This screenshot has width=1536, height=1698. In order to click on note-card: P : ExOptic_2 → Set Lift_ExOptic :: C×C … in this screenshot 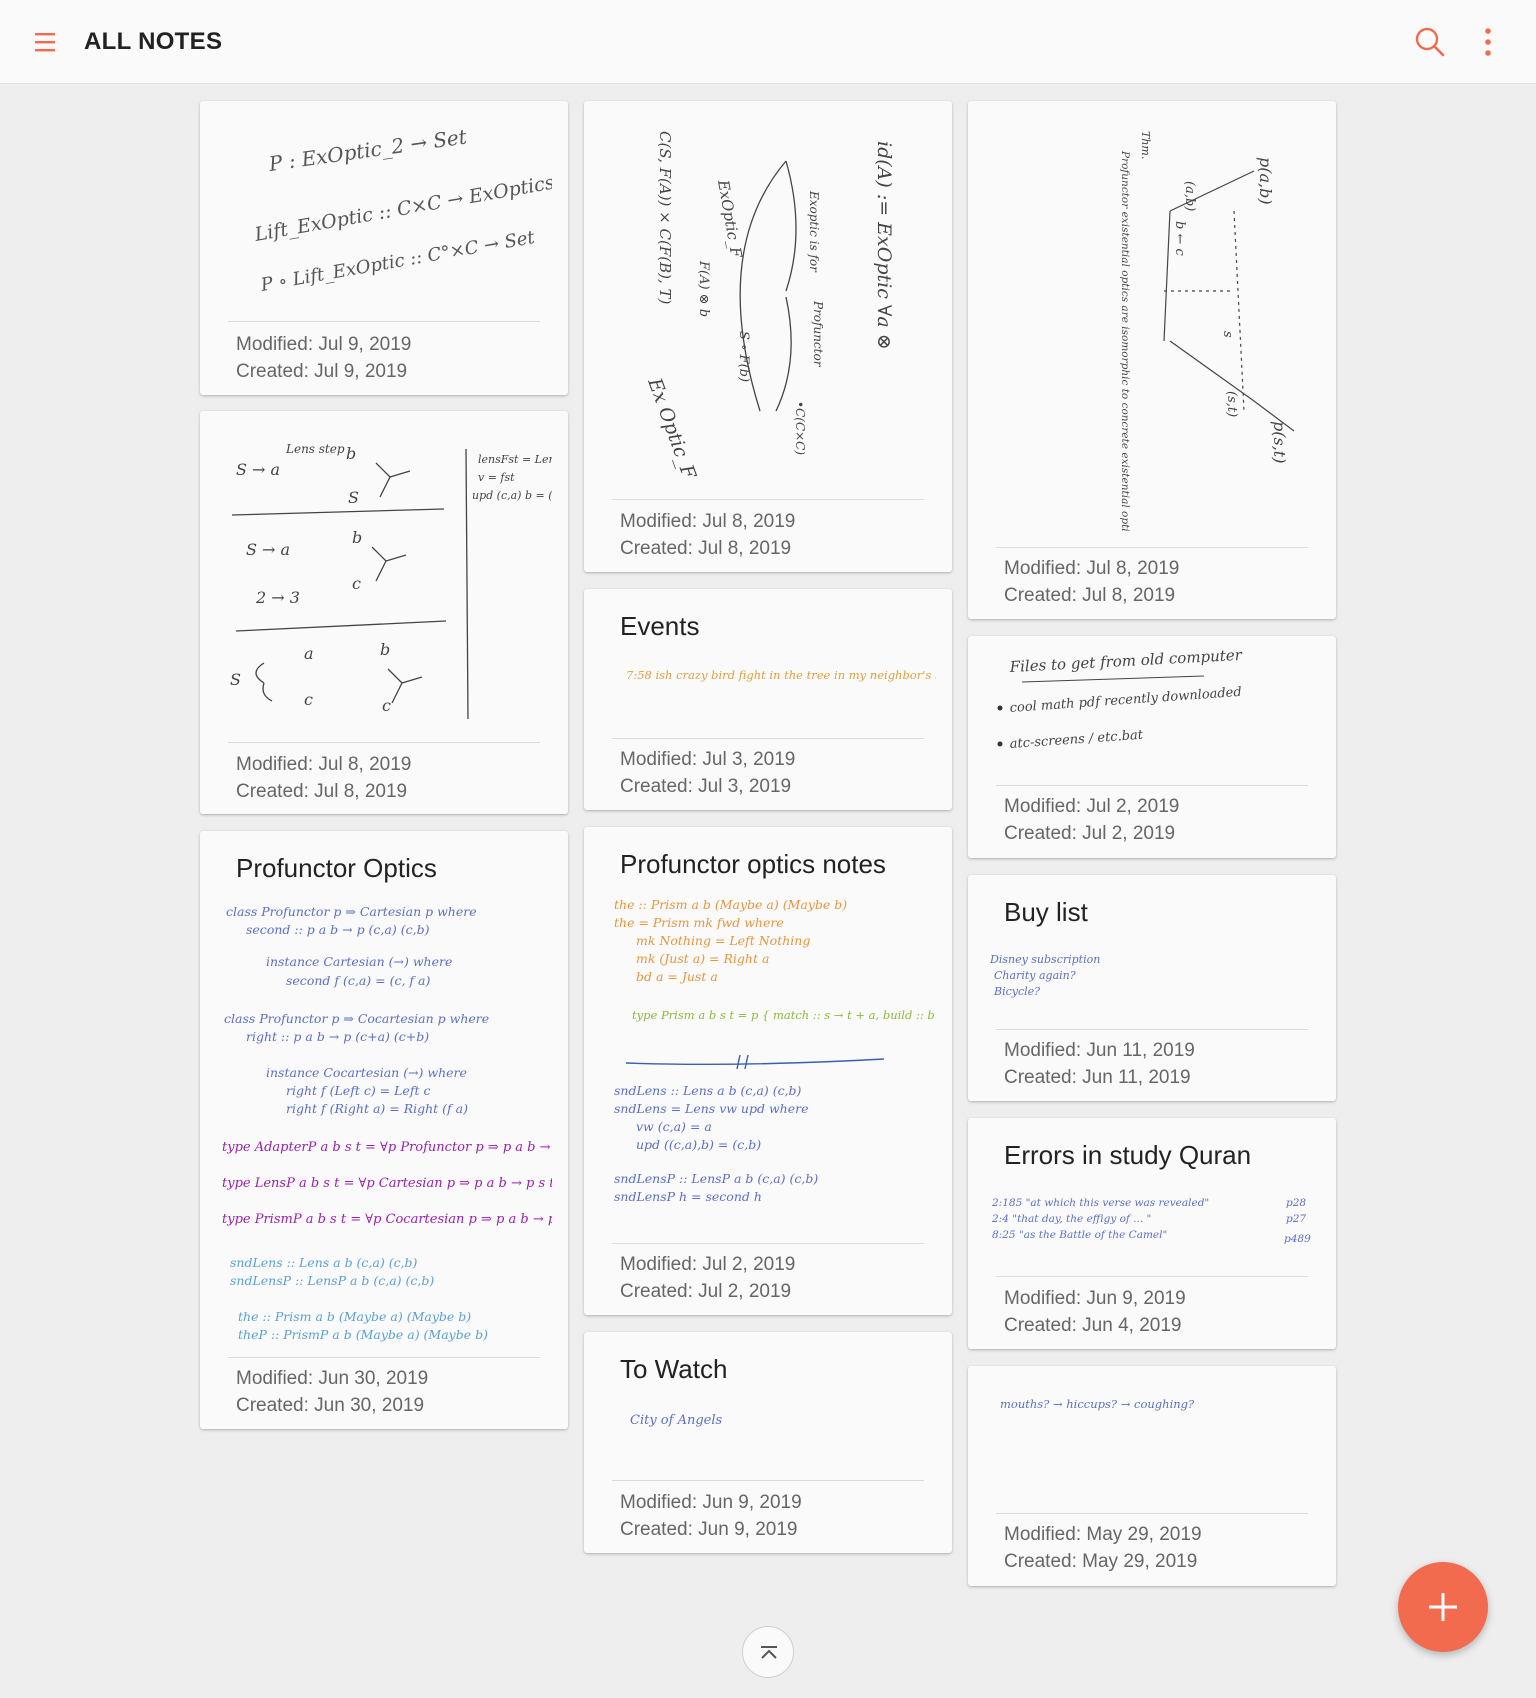, I will do `click(384, 248)`.